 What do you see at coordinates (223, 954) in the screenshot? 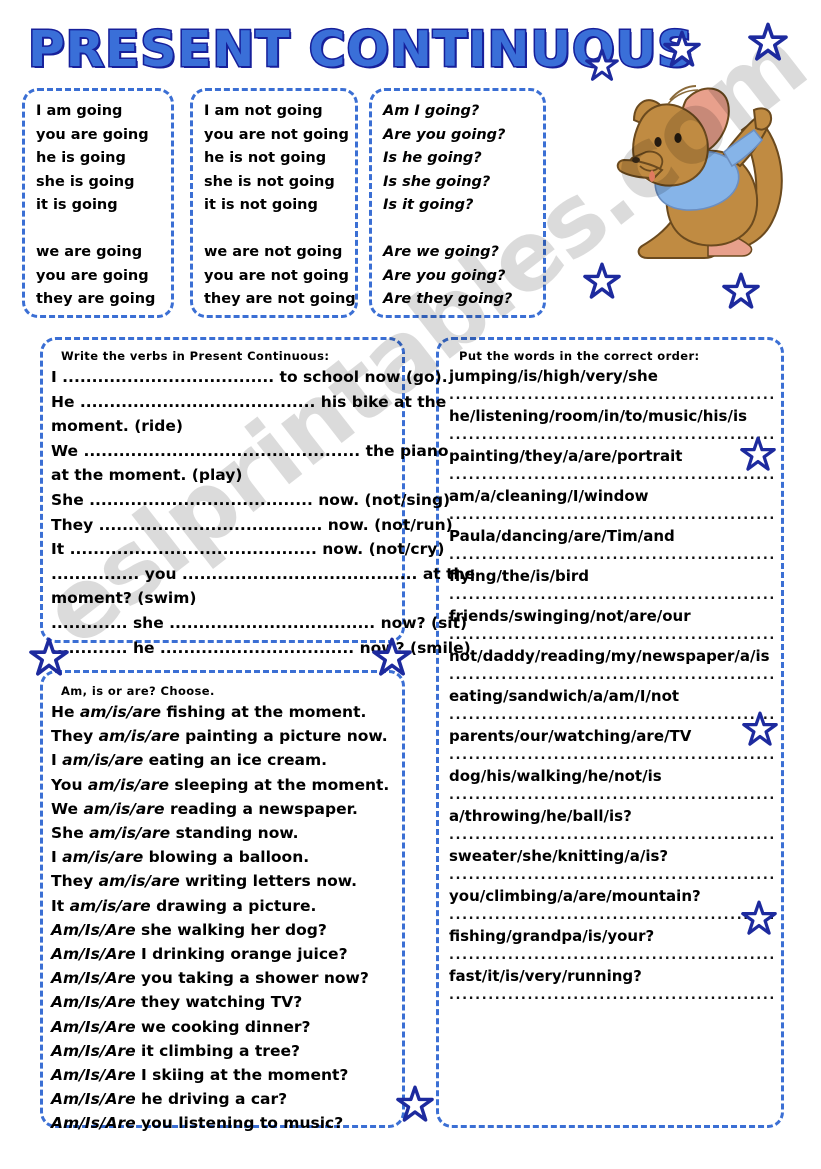
I see `exercise2-line: Am/Is/Are I drinking orange juice?` at bounding box center [223, 954].